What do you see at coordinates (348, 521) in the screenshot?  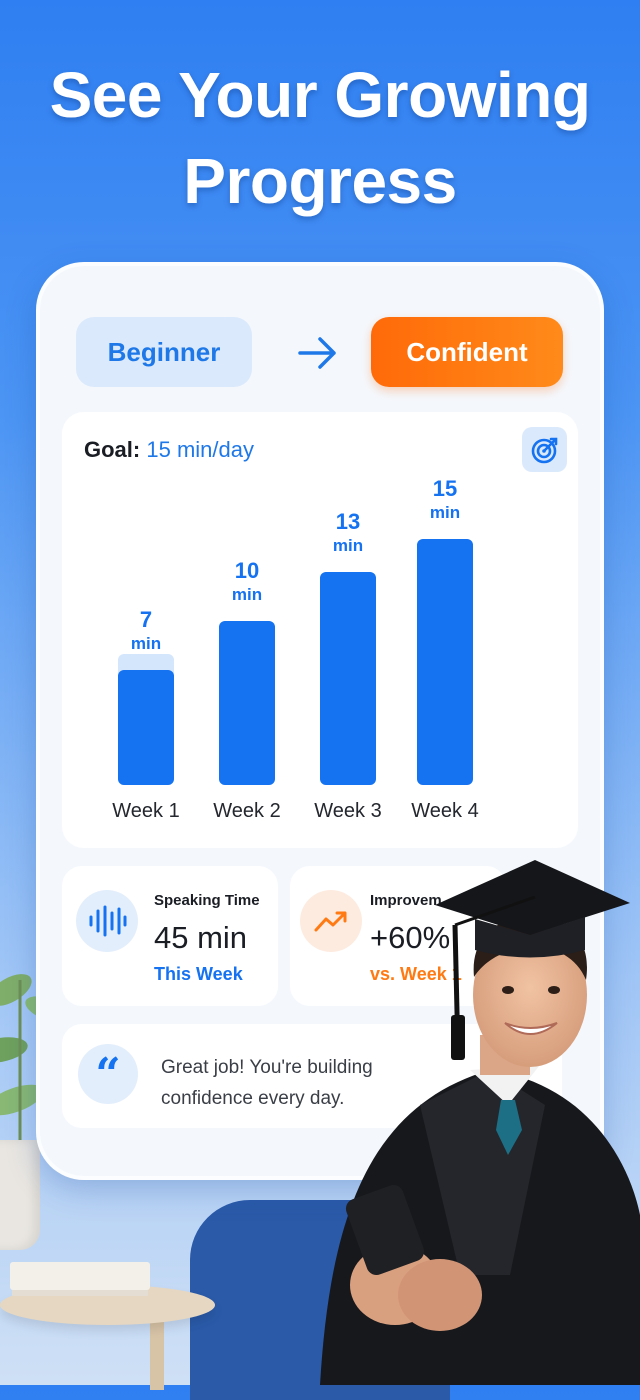 I see `chart-data-label-value: 13` at bounding box center [348, 521].